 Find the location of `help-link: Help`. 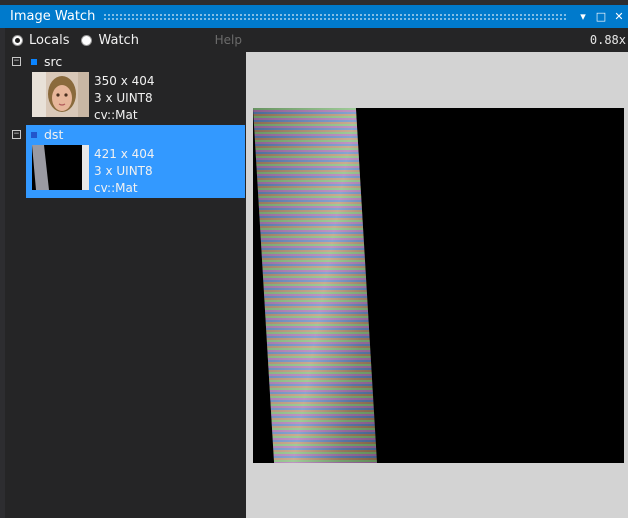

help-link: Help is located at coordinates (228, 40).